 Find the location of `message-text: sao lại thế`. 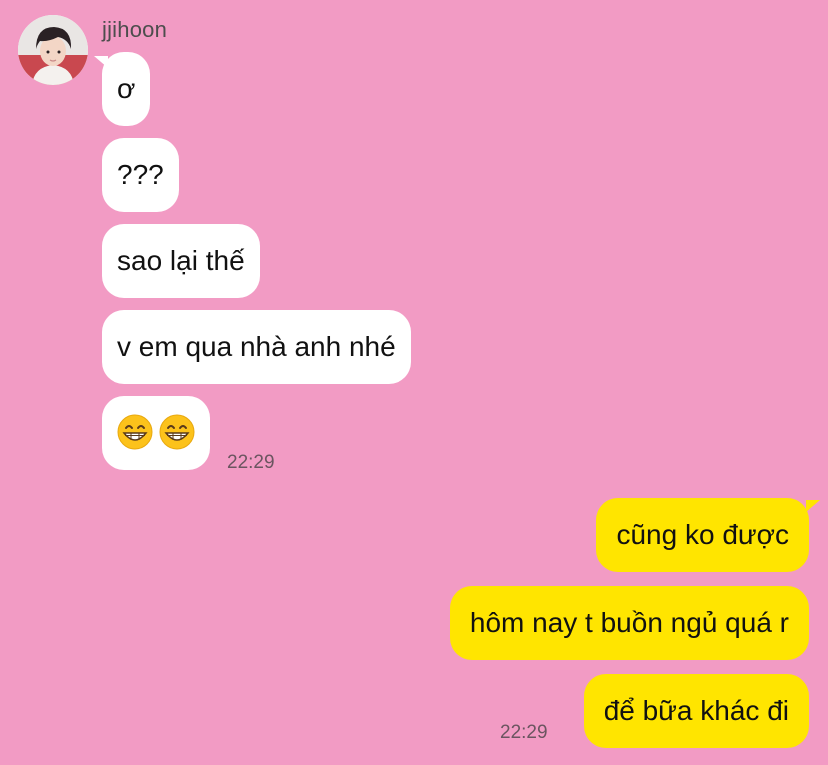

message-text: sao lại thế is located at coordinates (181, 260).